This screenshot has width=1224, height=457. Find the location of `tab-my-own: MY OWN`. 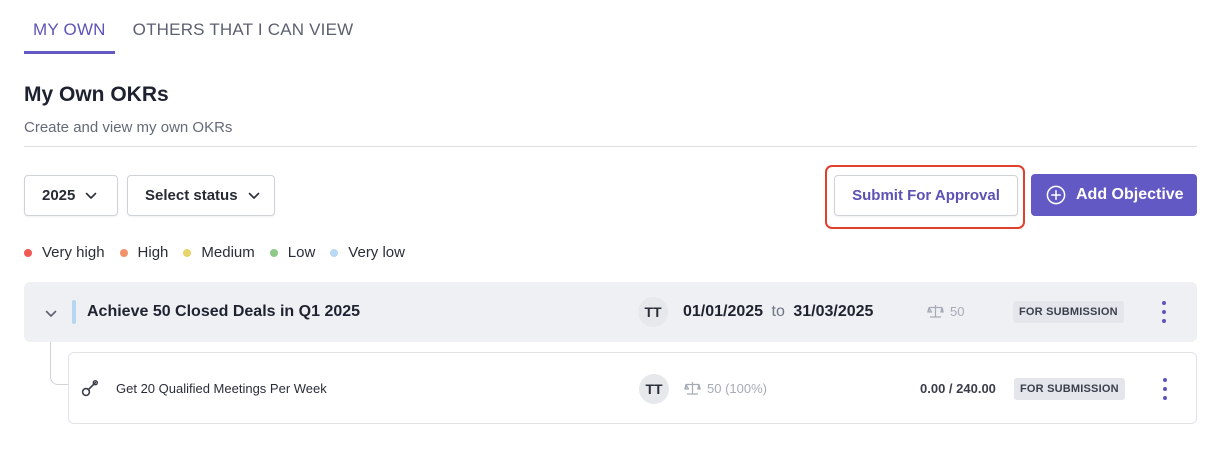

tab-my-own: MY OWN is located at coordinates (69, 27).